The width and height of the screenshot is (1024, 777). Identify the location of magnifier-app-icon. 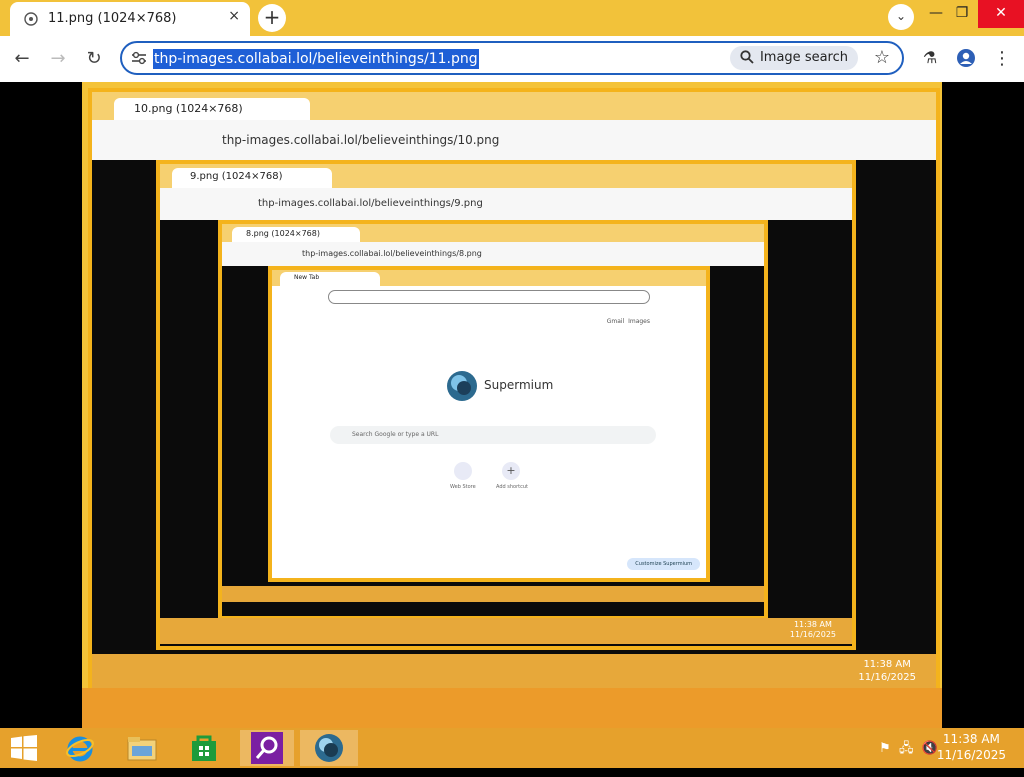
(267, 748).